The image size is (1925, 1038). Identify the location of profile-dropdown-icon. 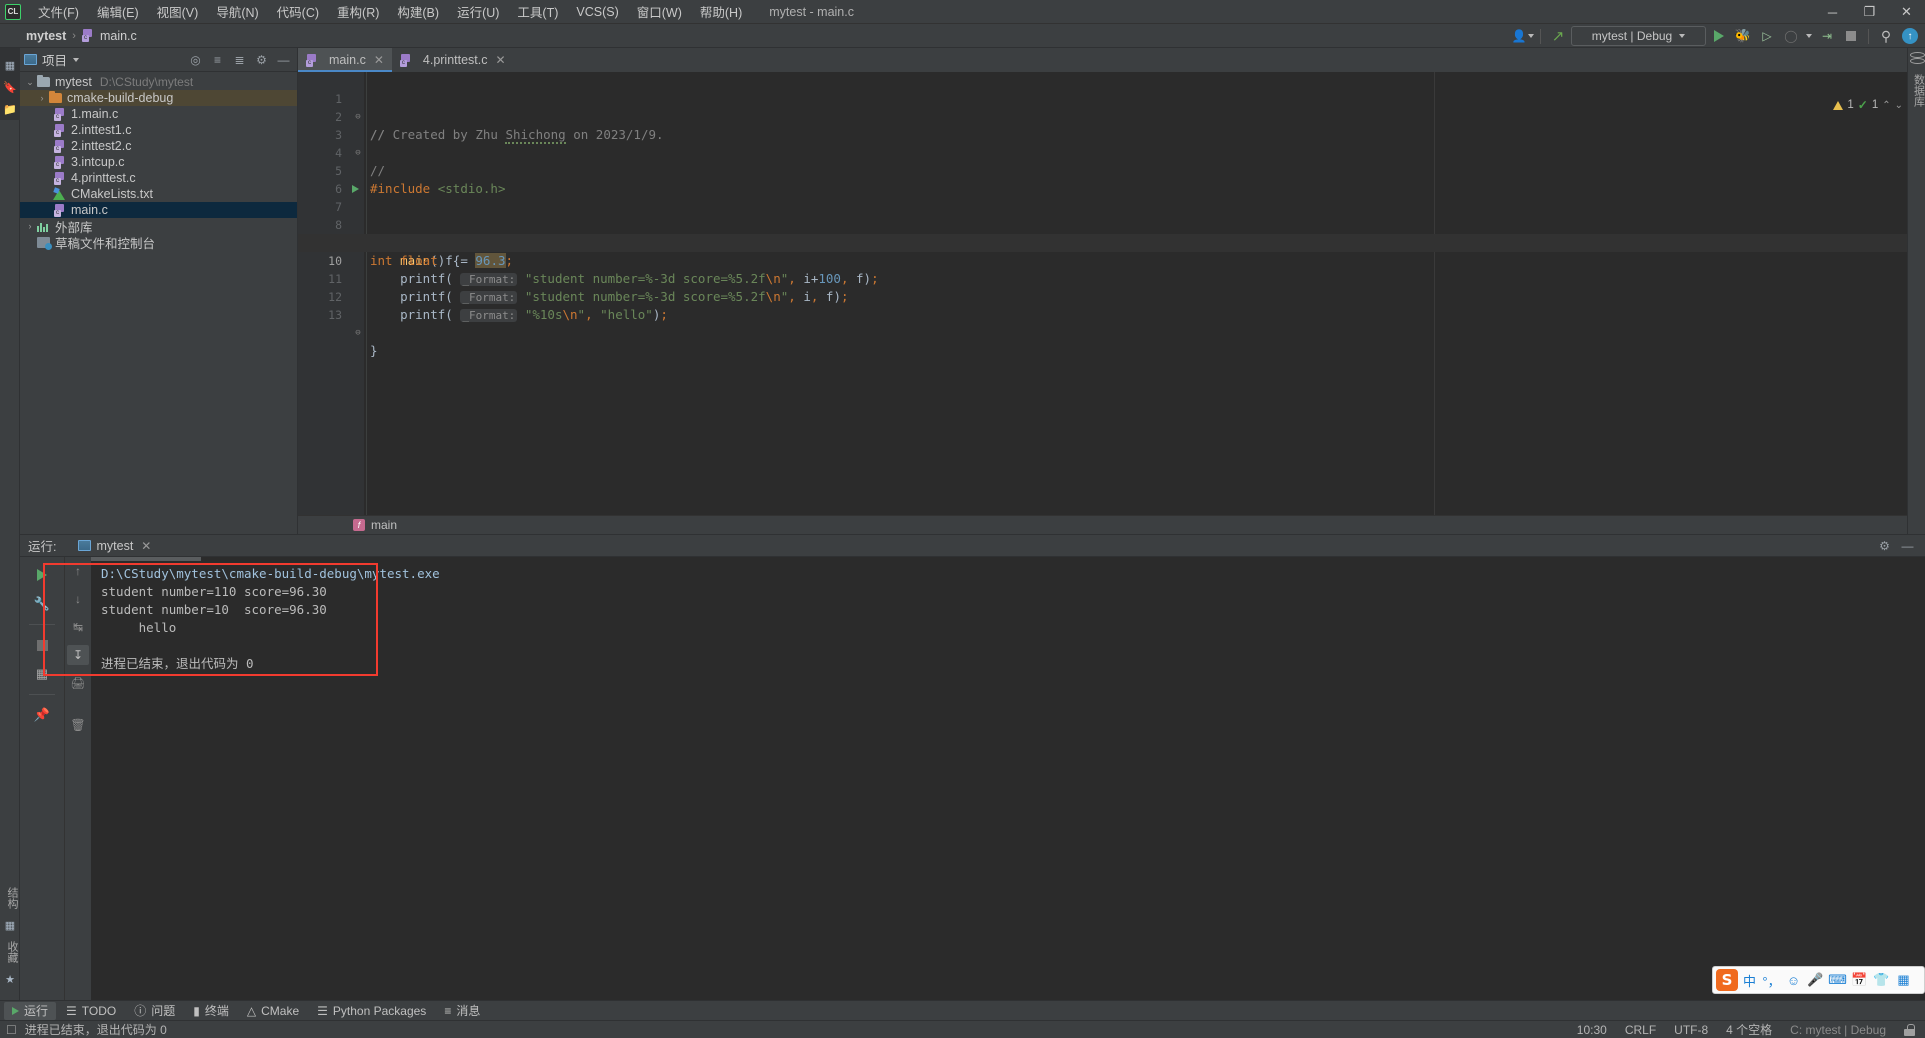
(1809, 36).